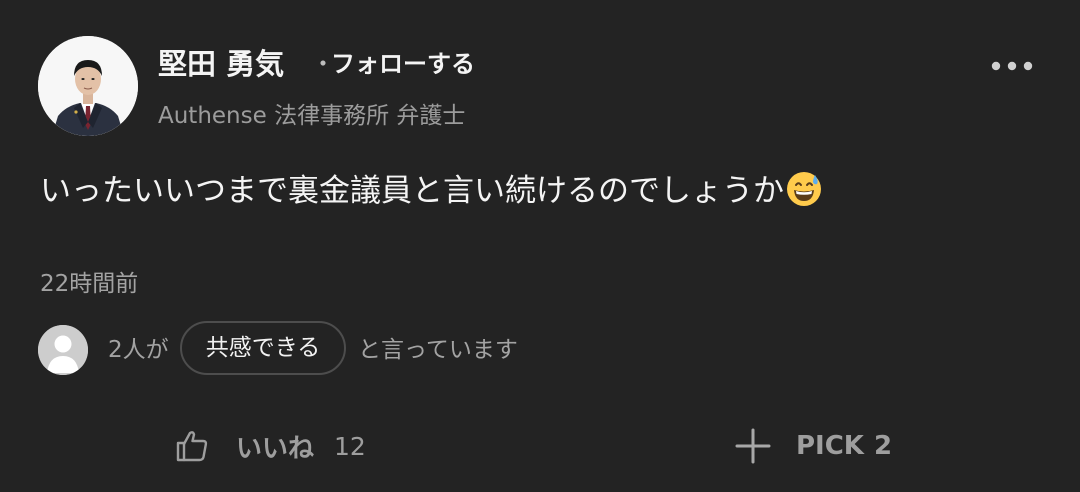  Describe the element at coordinates (350, 446) in the screenshot. I see `like-count: 12` at that location.